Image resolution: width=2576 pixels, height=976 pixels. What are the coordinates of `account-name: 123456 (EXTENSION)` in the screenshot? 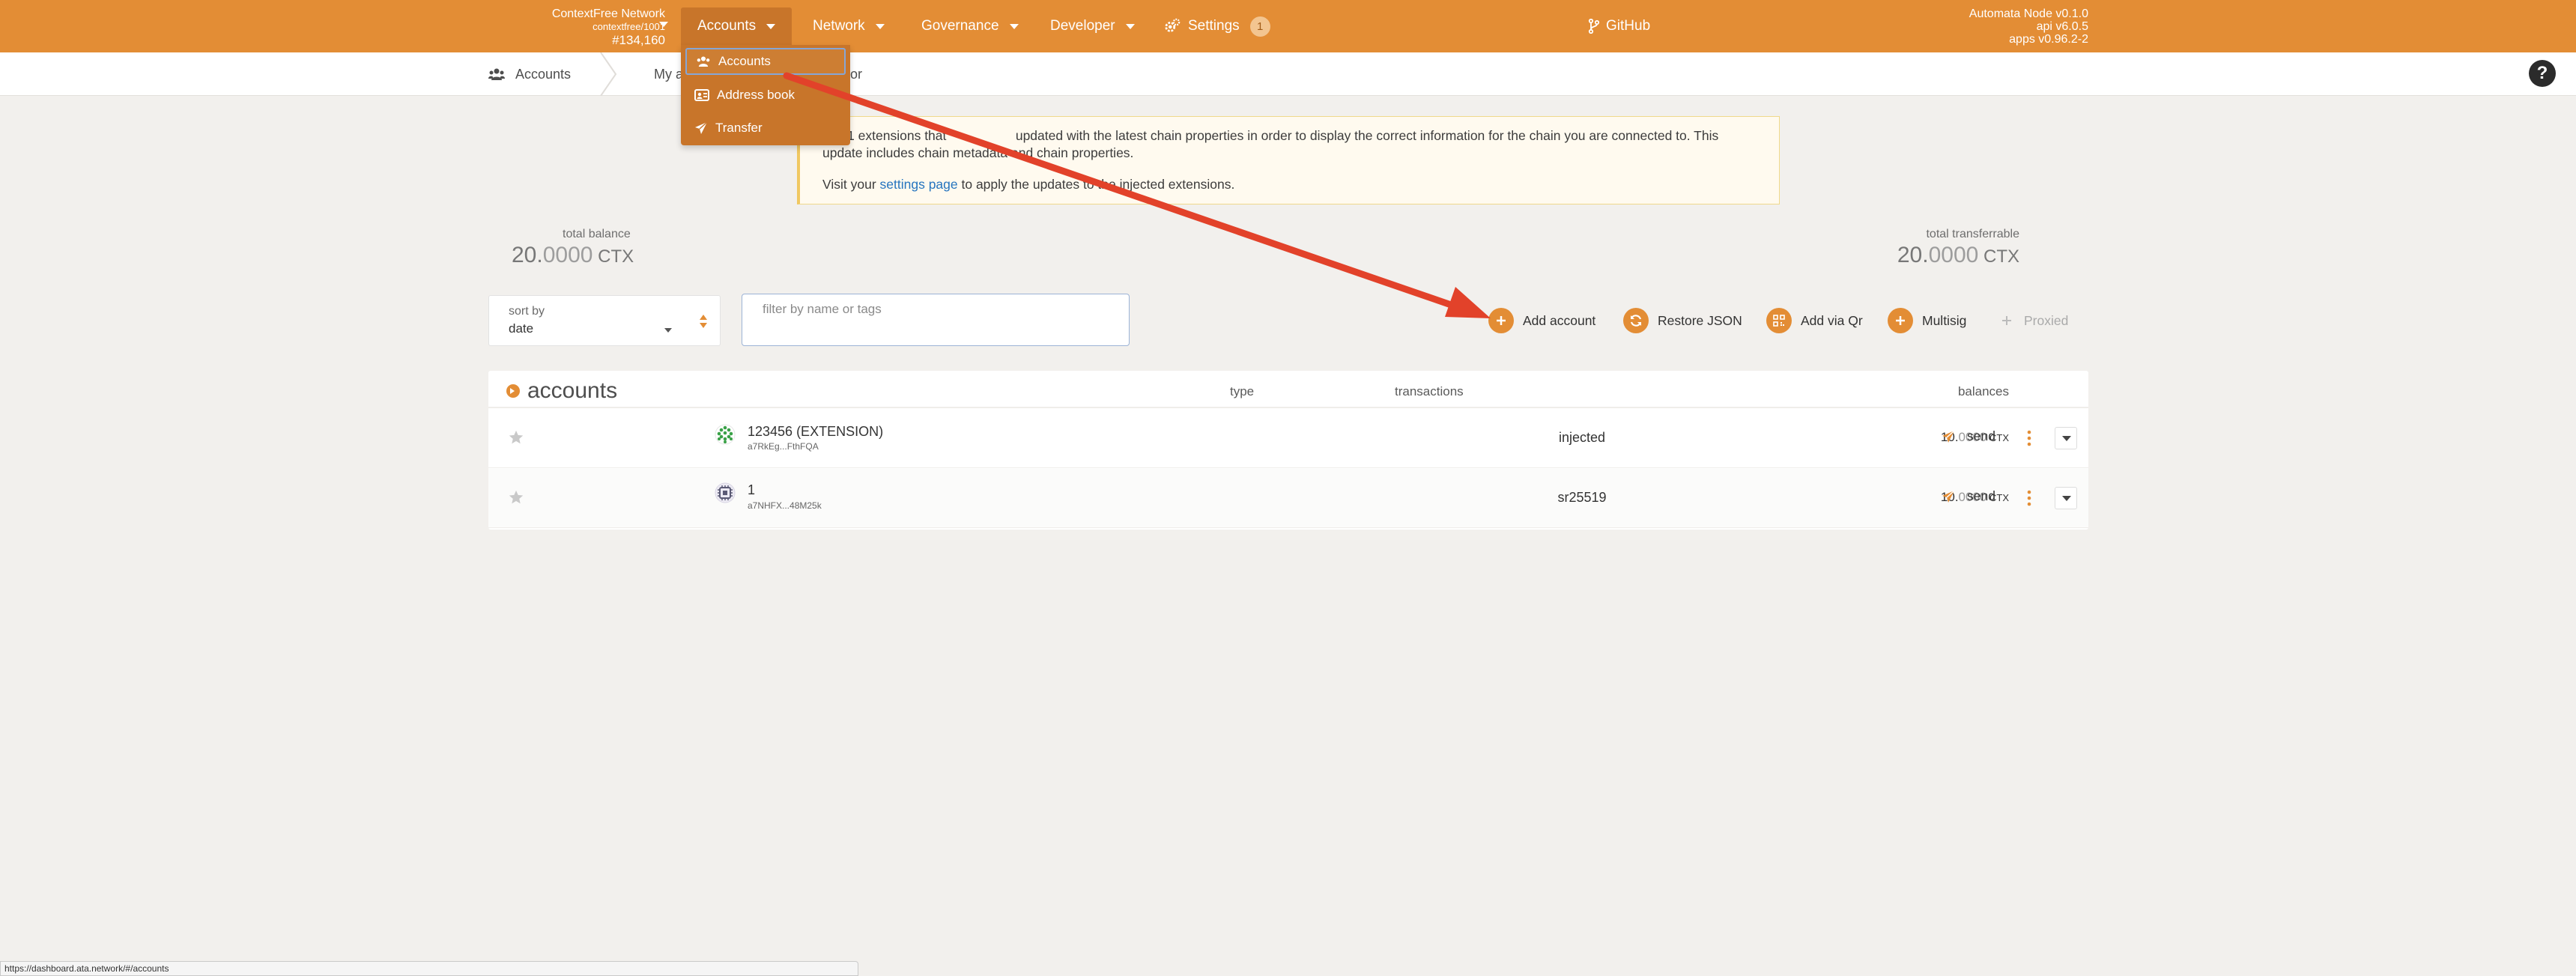 It's located at (815, 432).